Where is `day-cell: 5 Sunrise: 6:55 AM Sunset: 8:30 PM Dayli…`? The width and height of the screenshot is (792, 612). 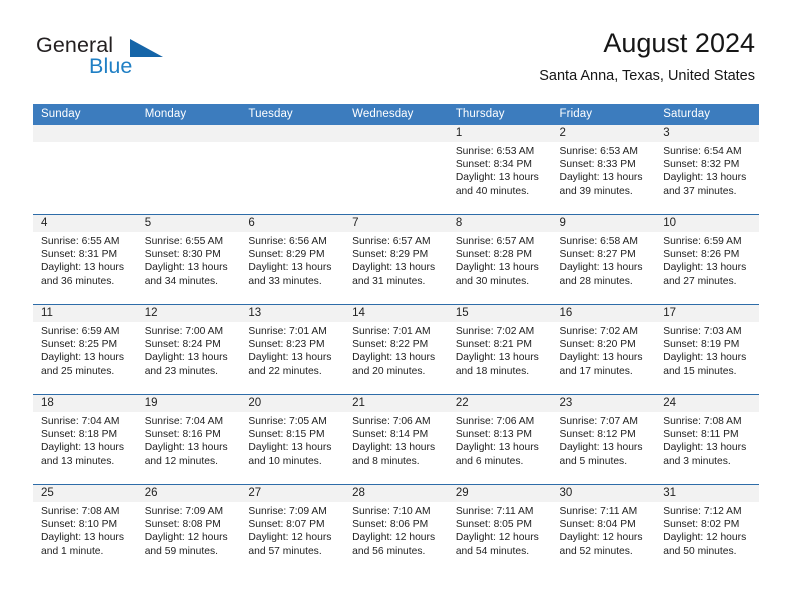
day-cell: 5 Sunrise: 6:55 AM Sunset: 8:30 PM Dayli… is located at coordinates (188, 259).